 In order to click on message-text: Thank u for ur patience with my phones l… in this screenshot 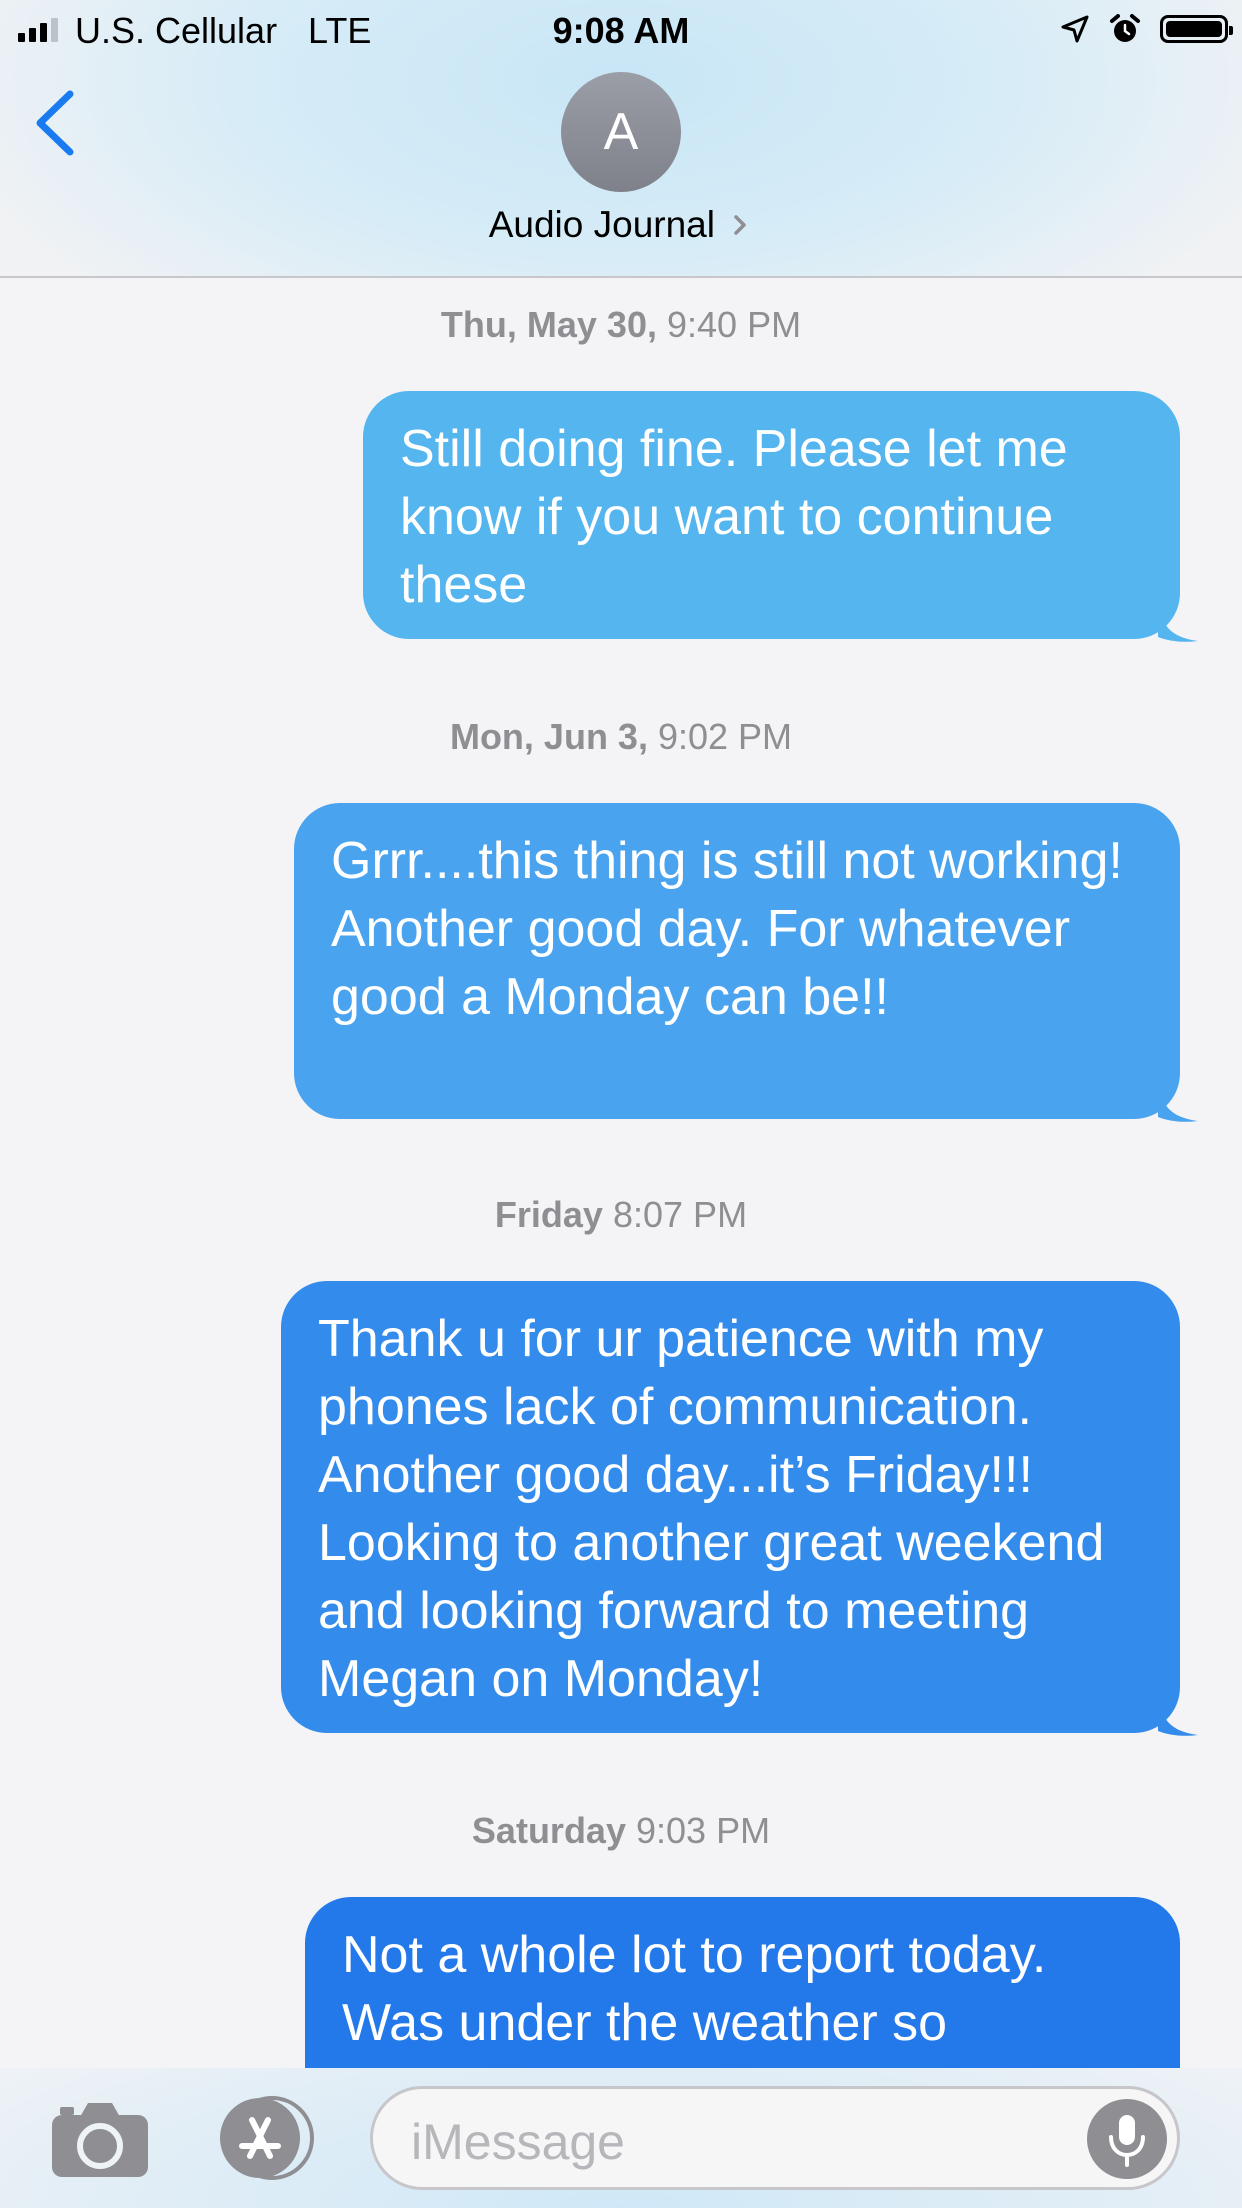, I will do `click(711, 1509)`.